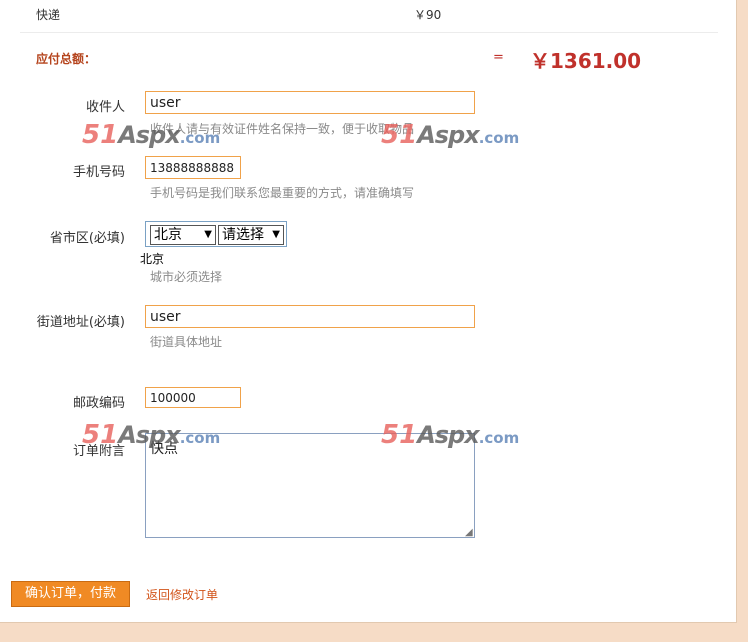 The height and width of the screenshot is (642, 748). What do you see at coordinates (498, 57) in the screenshot?
I see `total-equals: =` at bounding box center [498, 57].